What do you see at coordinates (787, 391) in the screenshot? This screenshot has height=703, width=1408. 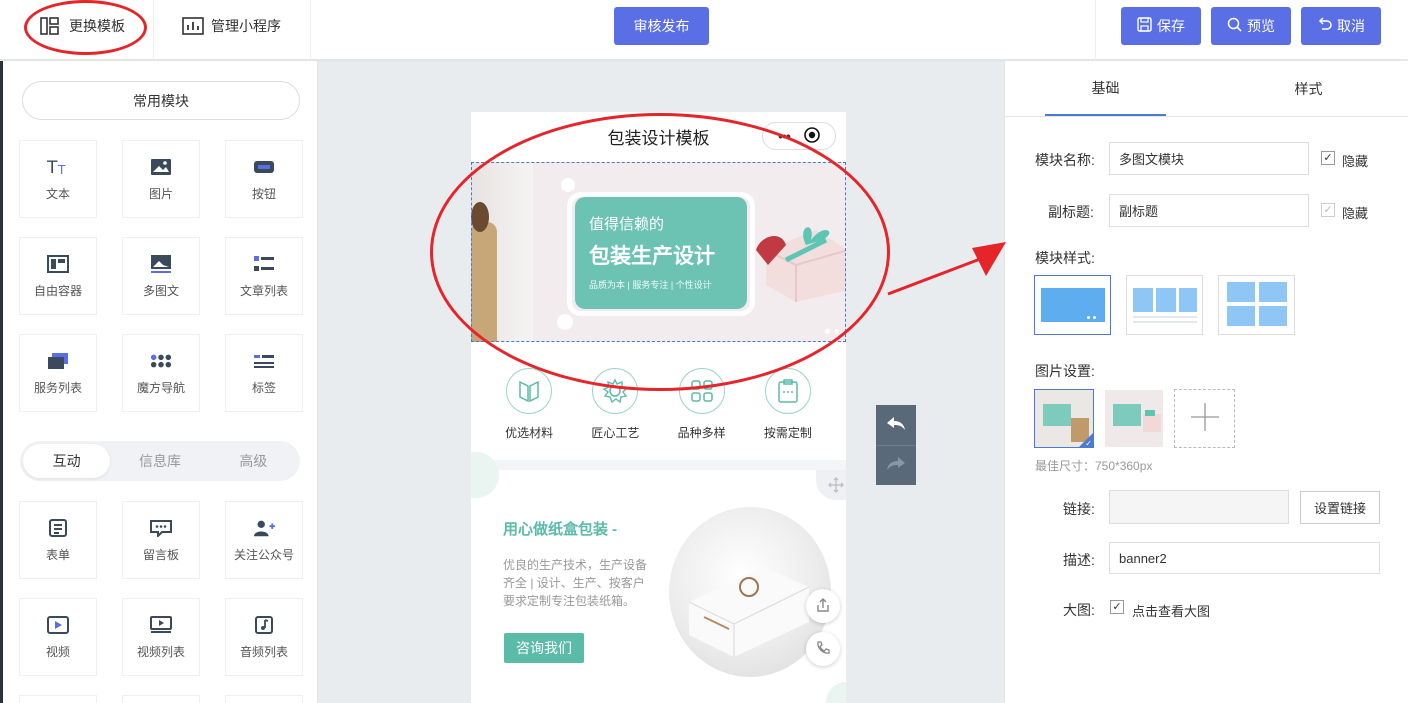 I see `clipboard-icon` at bounding box center [787, 391].